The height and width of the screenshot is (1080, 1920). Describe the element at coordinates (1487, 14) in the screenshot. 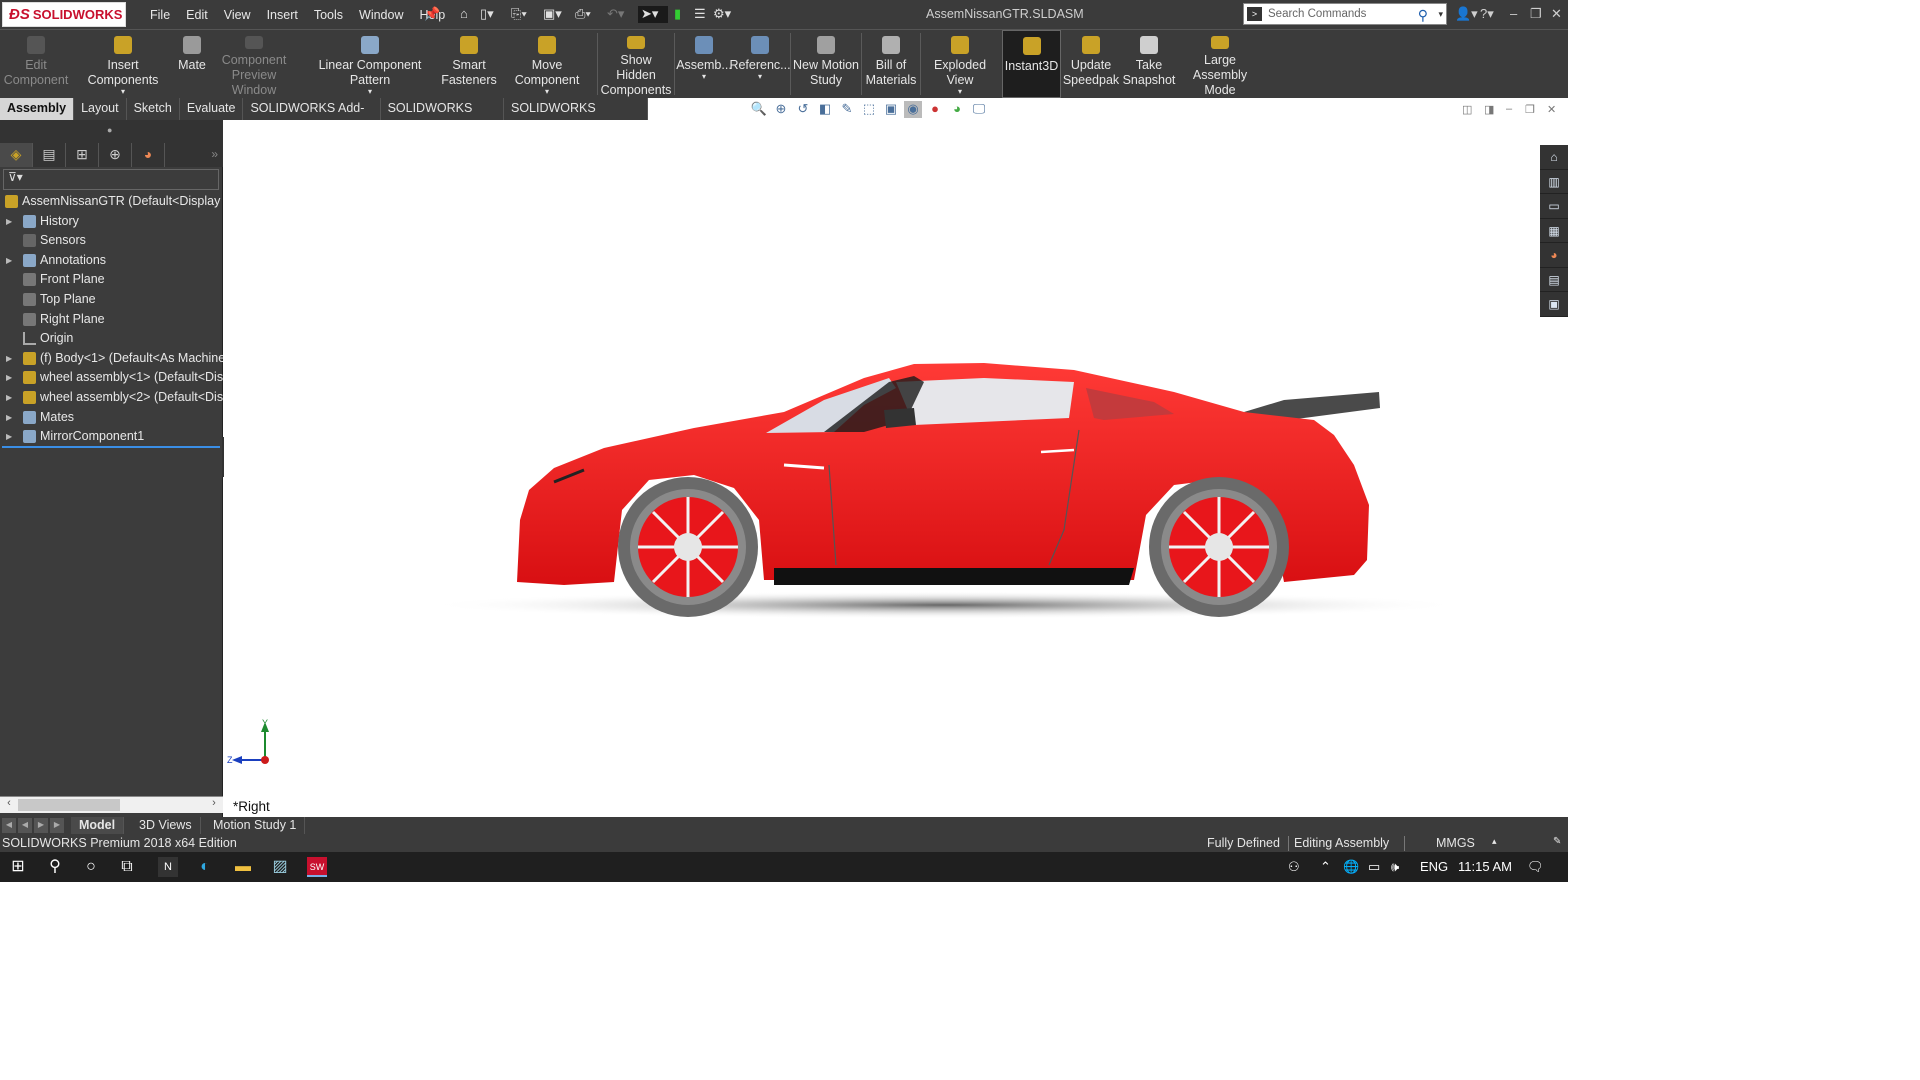

I see `help-icon: ?▾` at that location.